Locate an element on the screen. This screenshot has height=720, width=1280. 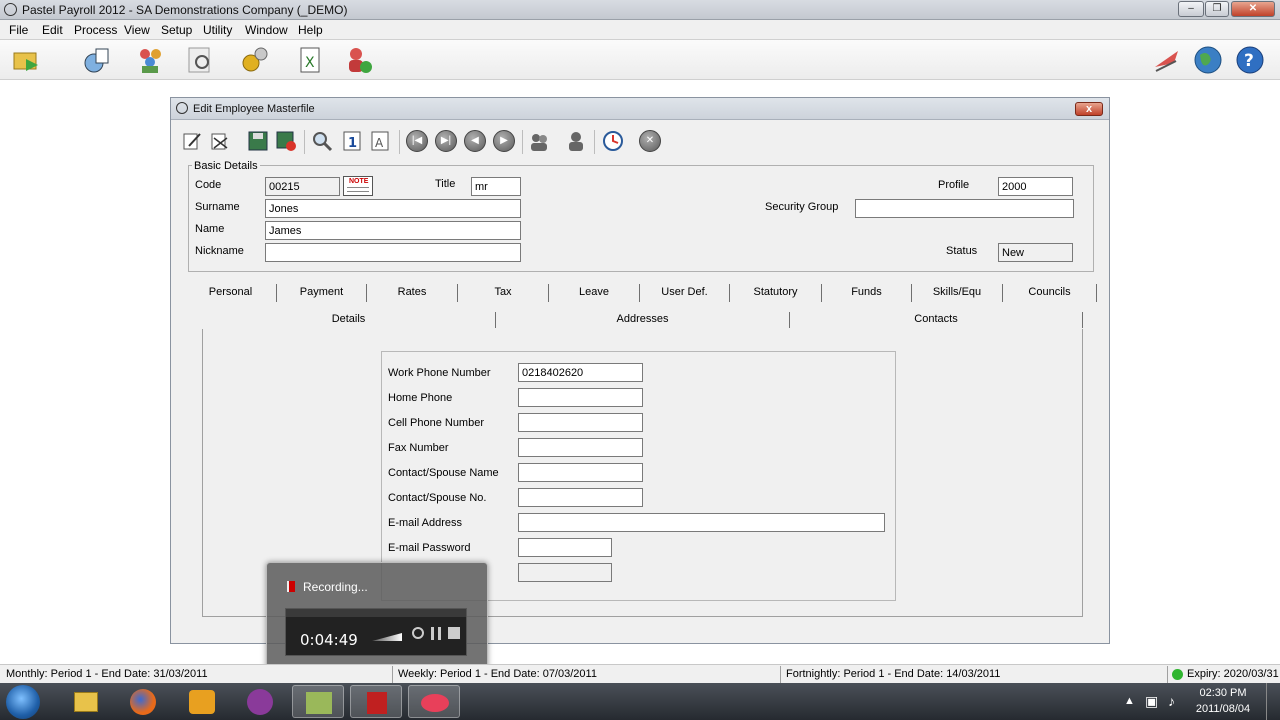
dialog-title-bar: Edit Employee Masterfile x is located at coordinates (640, 109).